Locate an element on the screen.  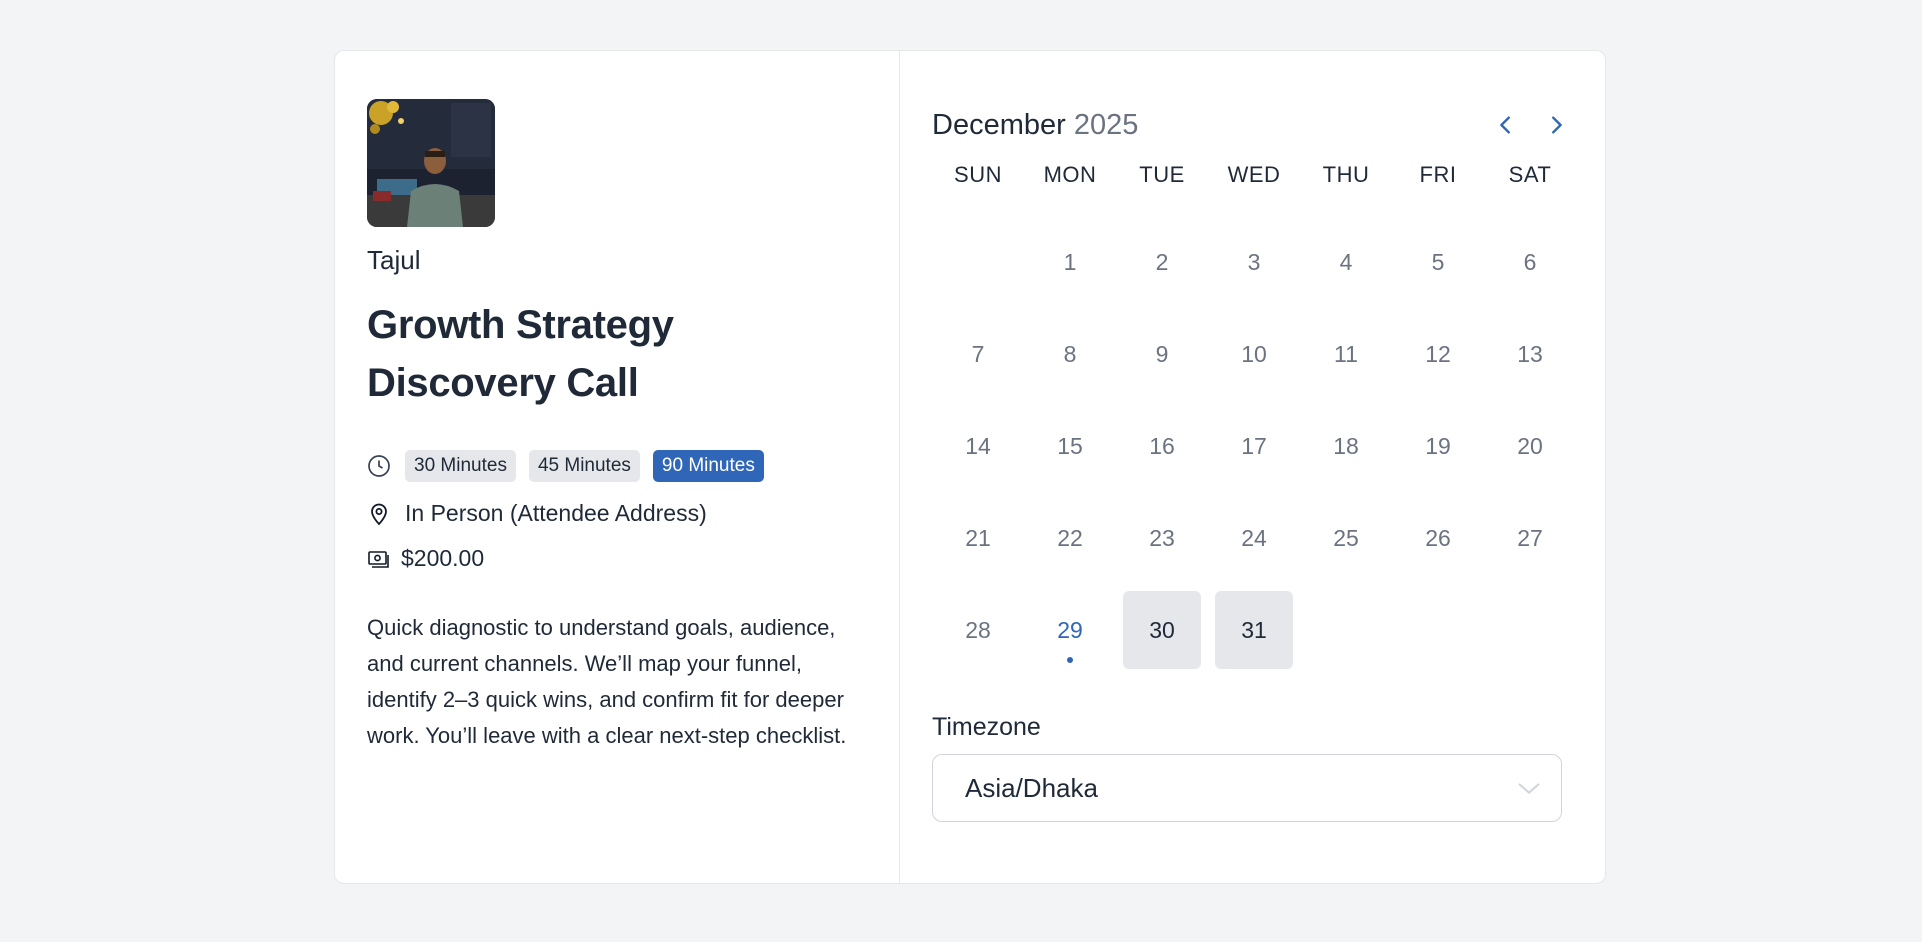
calendar-day-10: 10 is located at coordinates (1254, 353).